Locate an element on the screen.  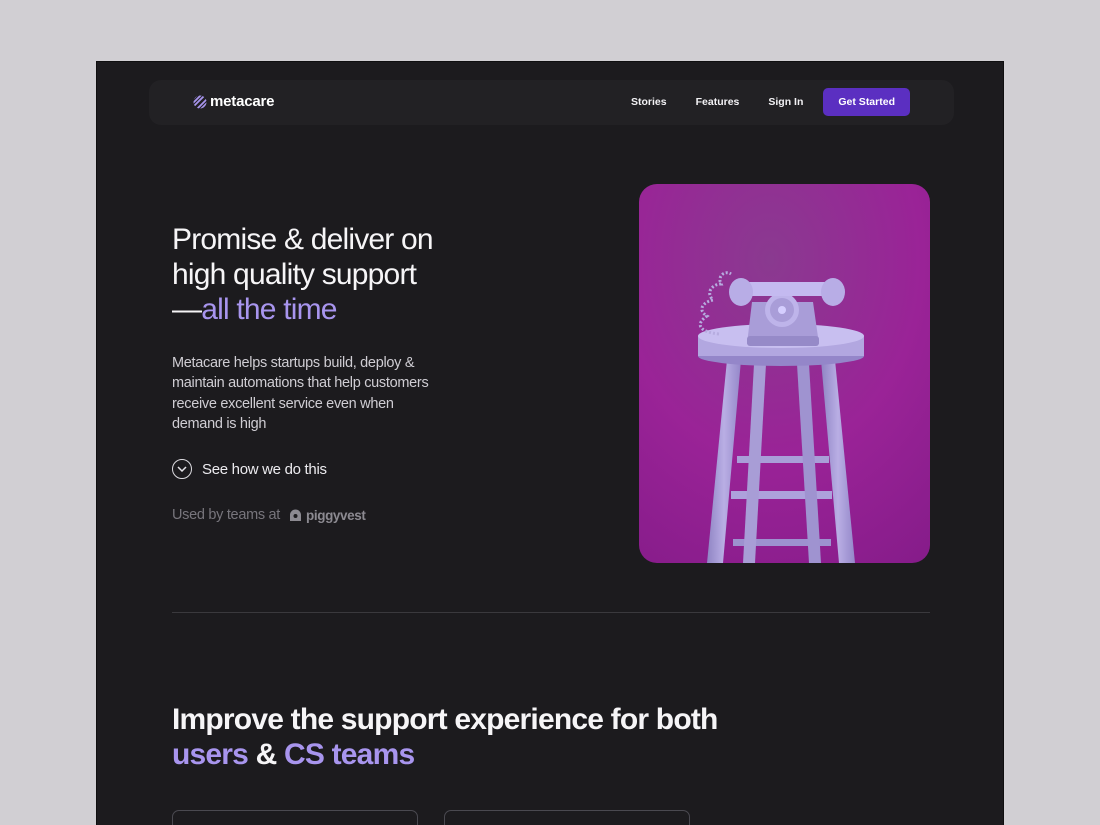
hero-title-accent: all the time is located at coordinates (269, 309).